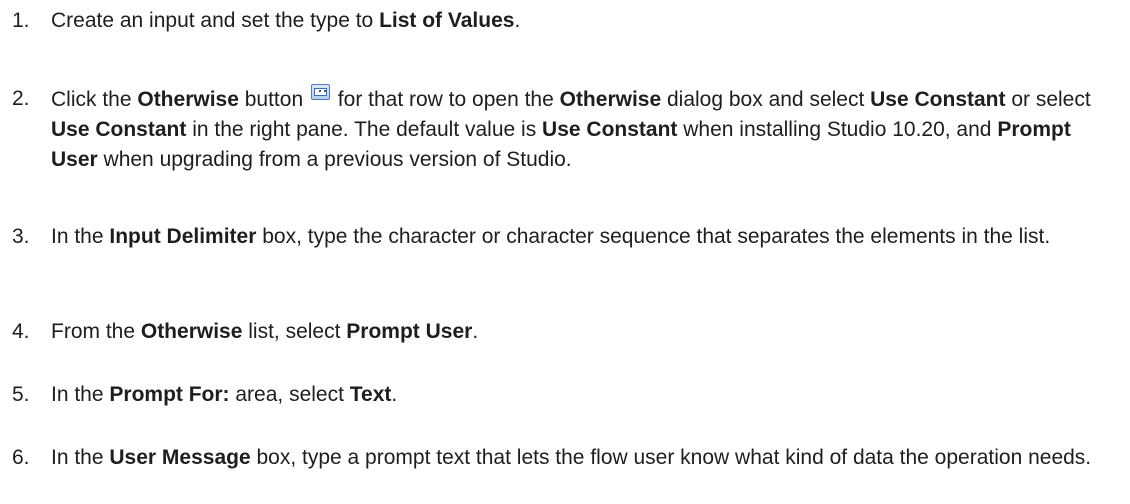 This screenshot has width=1130, height=504. What do you see at coordinates (21, 98) in the screenshot?
I see `step-number: 2.` at bounding box center [21, 98].